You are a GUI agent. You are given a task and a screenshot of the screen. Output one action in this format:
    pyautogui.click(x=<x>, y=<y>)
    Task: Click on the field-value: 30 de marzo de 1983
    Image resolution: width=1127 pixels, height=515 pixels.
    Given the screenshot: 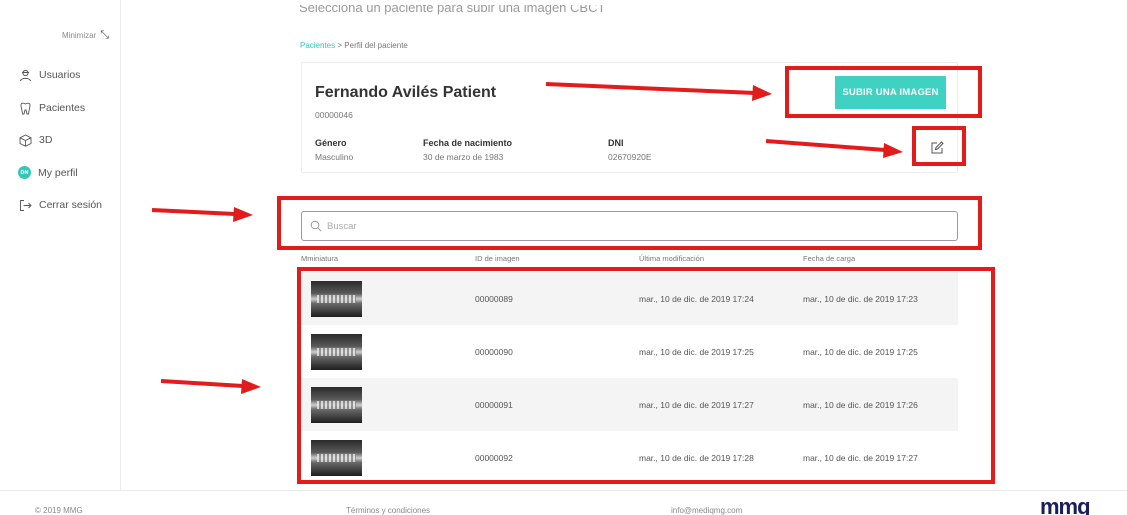 What is the action you would take?
    pyautogui.click(x=463, y=157)
    